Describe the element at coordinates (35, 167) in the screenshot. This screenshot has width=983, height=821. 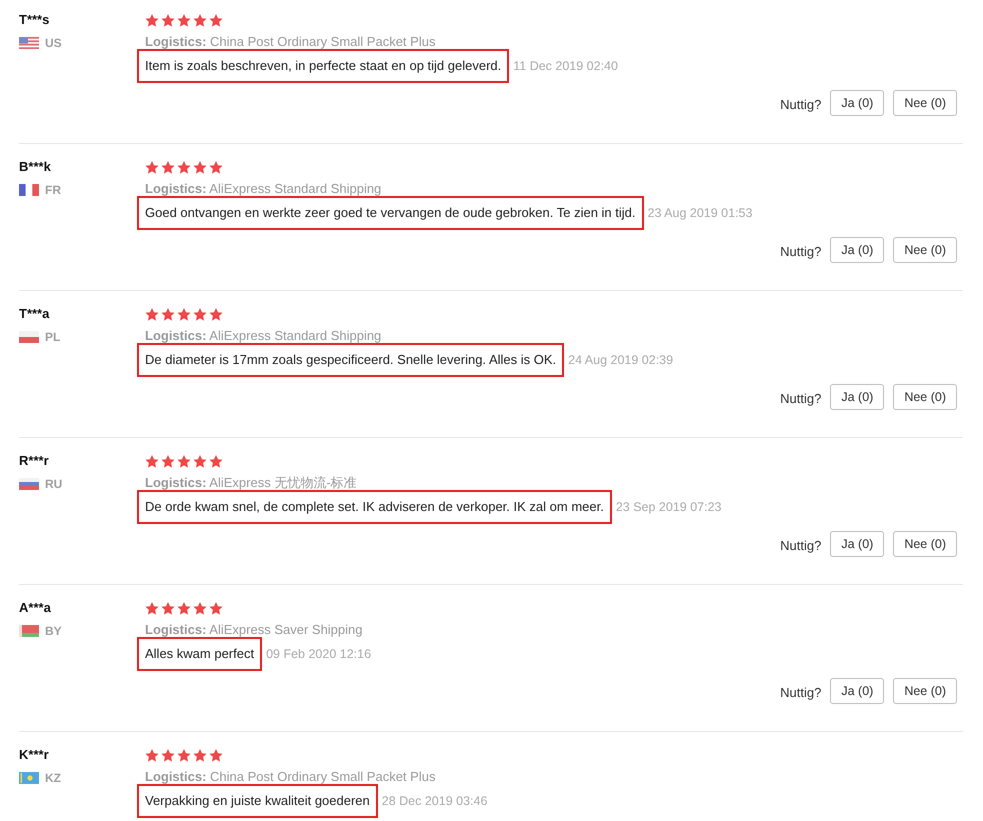
I see `reviewer-name: B***k` at that location.